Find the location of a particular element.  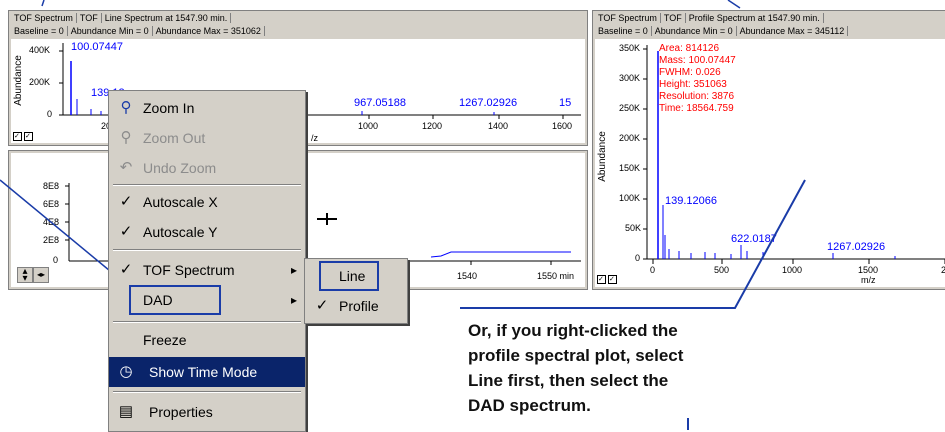

left-xtick-1200: 1200 is located at coordinates (432, 126).